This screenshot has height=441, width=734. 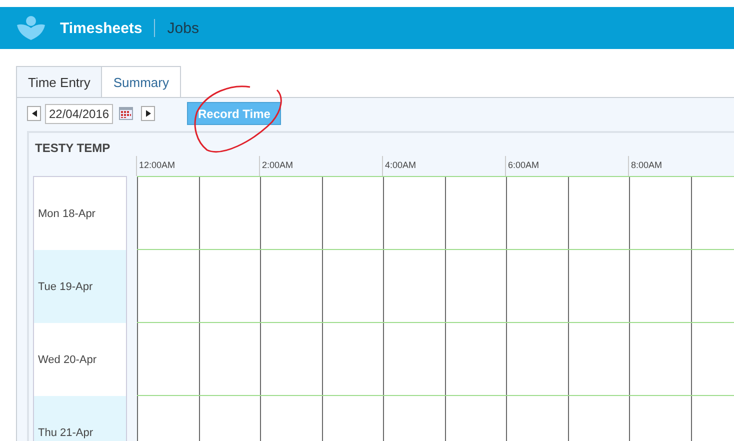 I want to click on day-label: Mon 18-Apr, so click(x=66, y=214).